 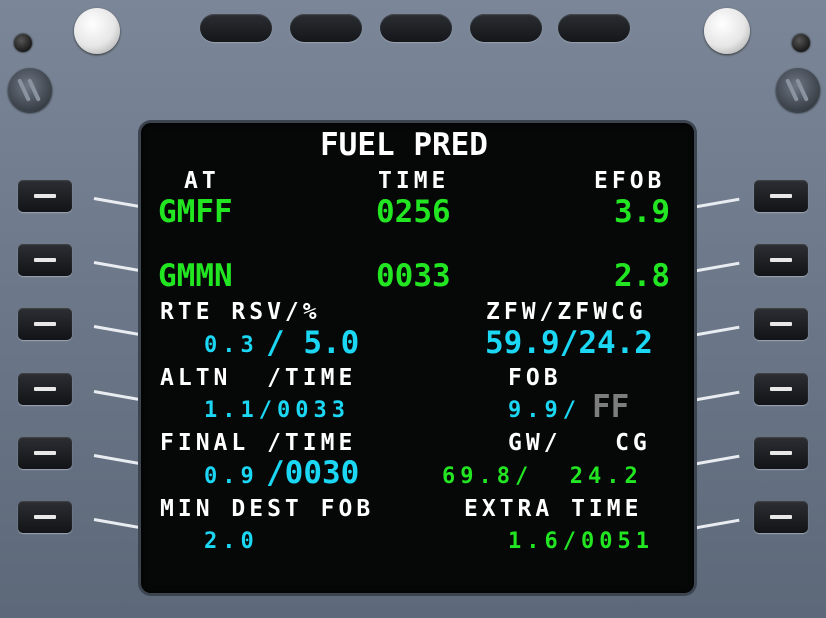 I want to click on fob-ff-indicator: FF, so click(x=610, y=407).